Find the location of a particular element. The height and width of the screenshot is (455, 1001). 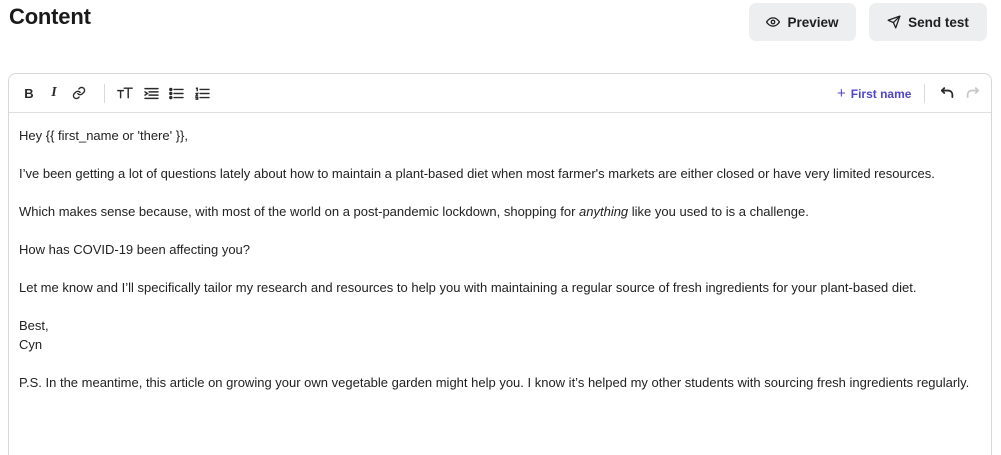

page-title: Content is located at coordinates (50, 16).